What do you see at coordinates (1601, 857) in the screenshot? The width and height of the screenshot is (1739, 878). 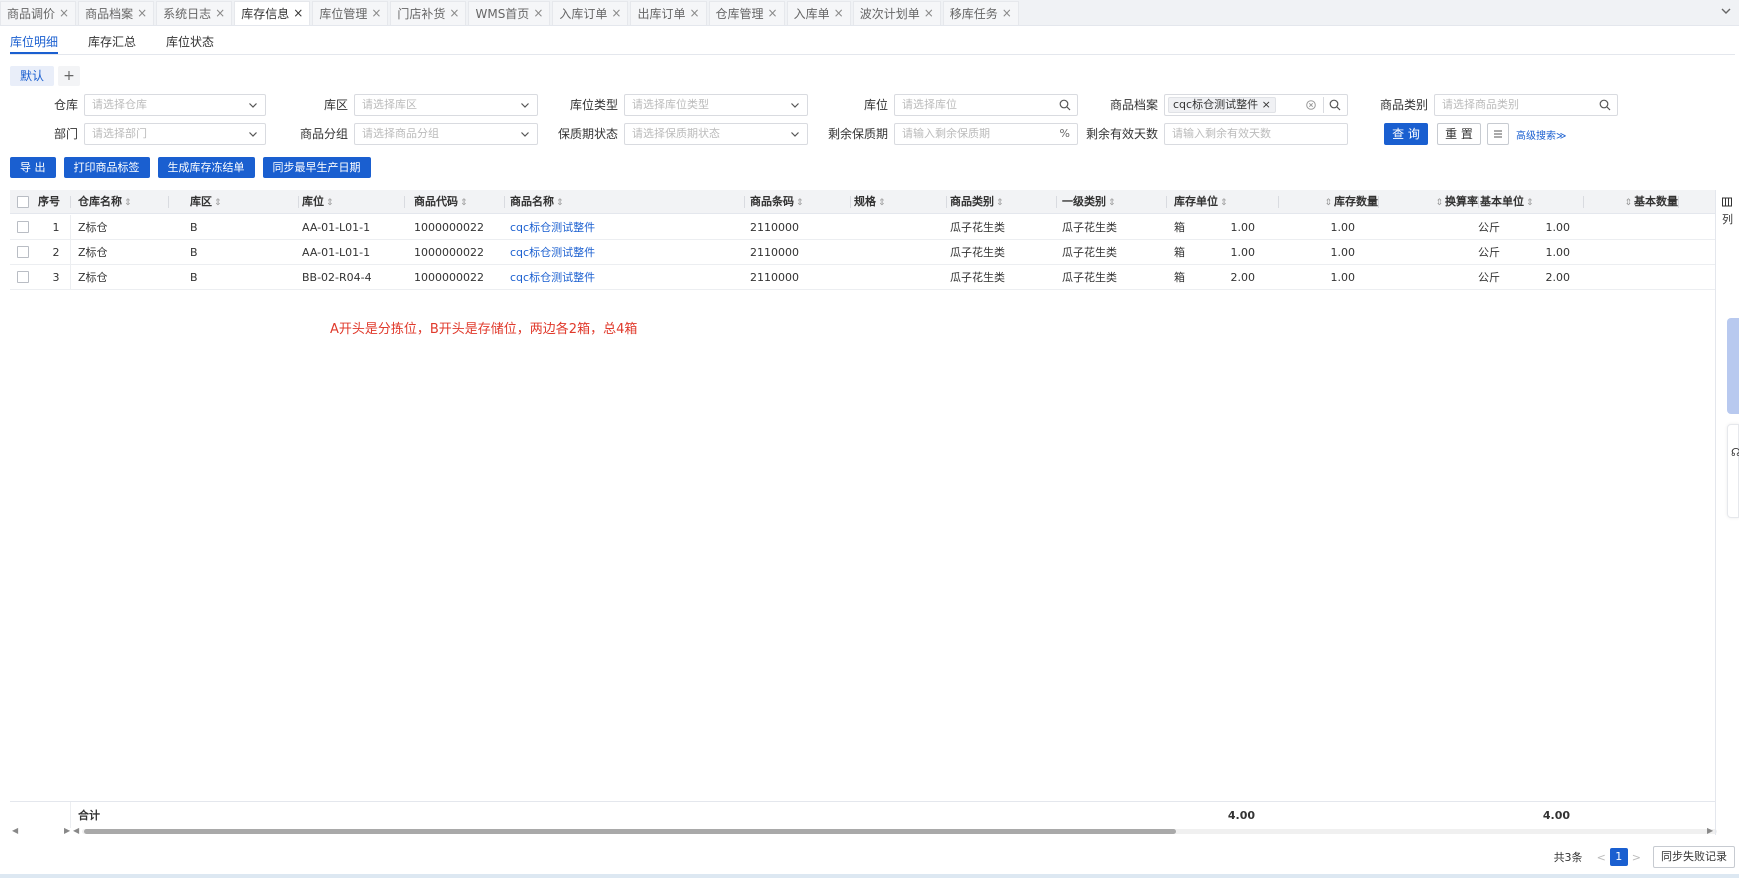 I see `prev-page-button: <` at bounding box center [1601, 857].